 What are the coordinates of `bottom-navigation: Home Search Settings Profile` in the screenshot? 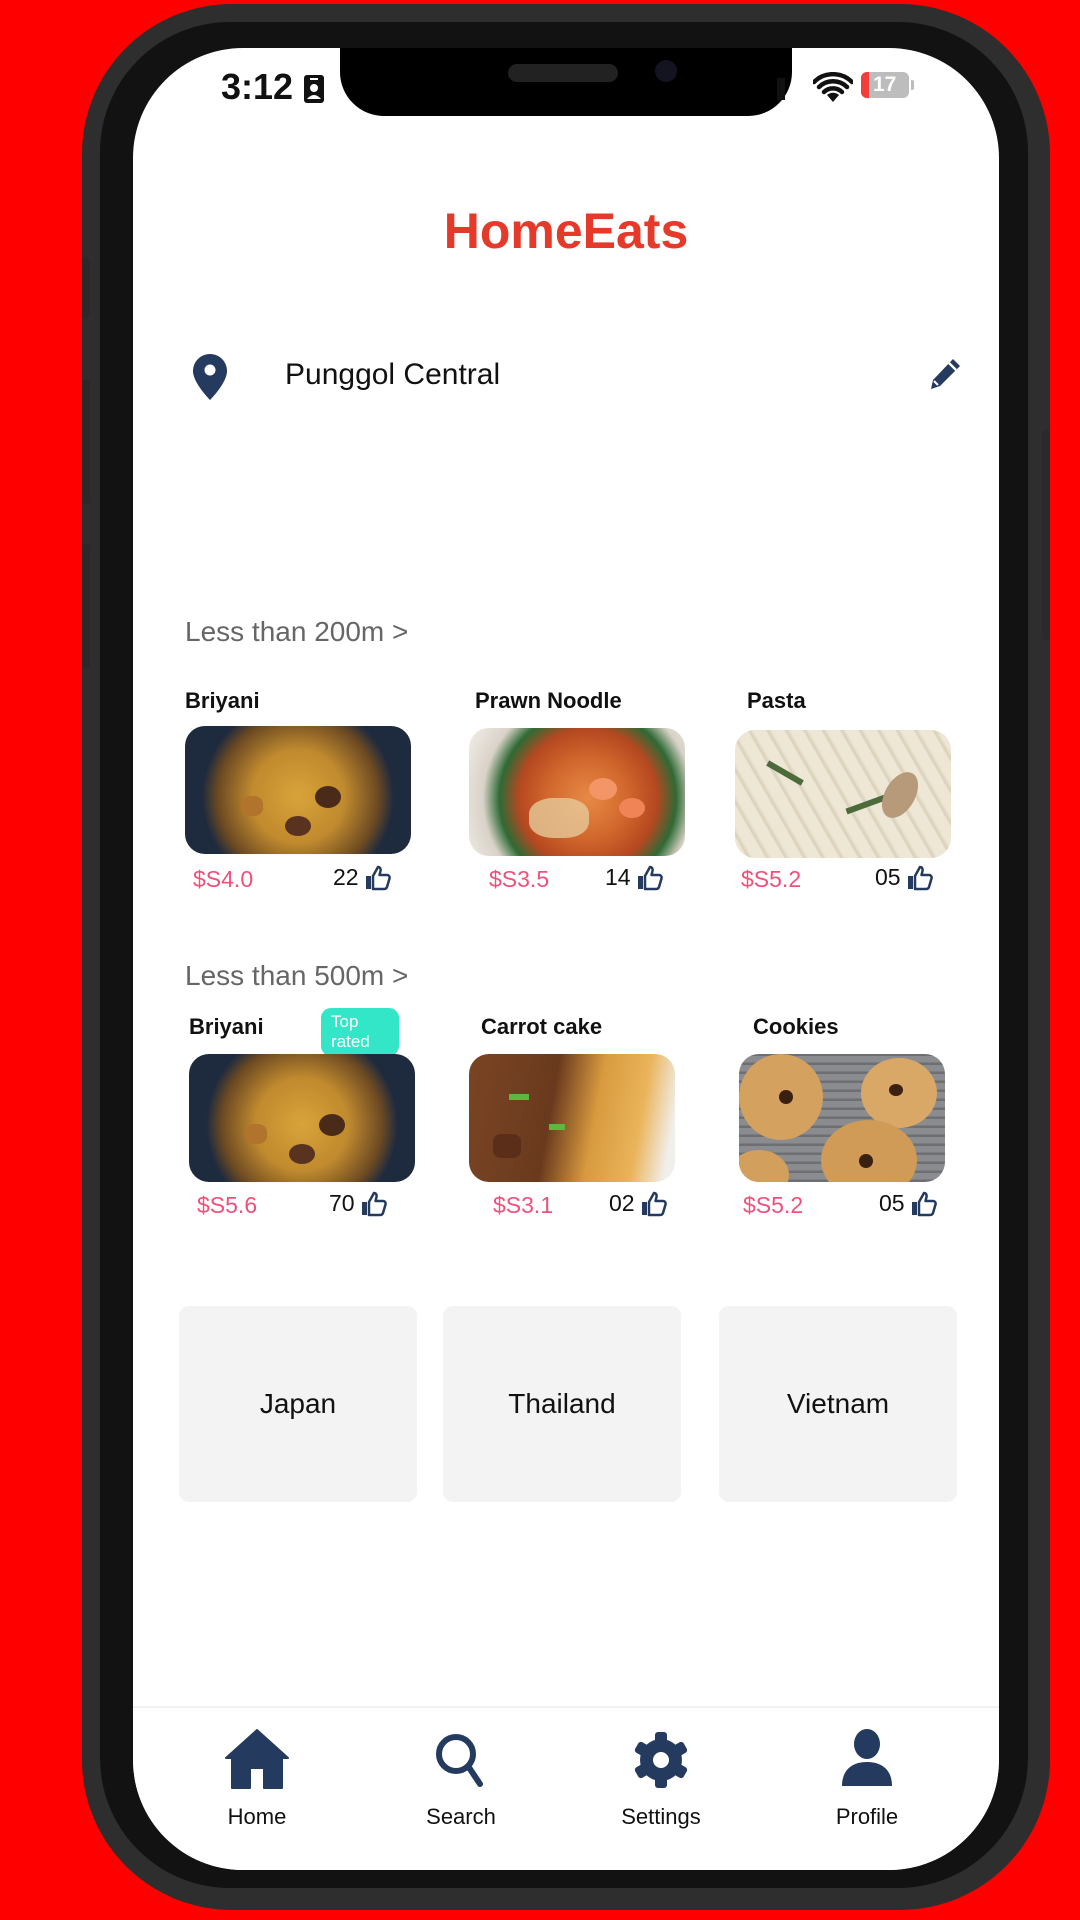 It's located at (566, 1788).